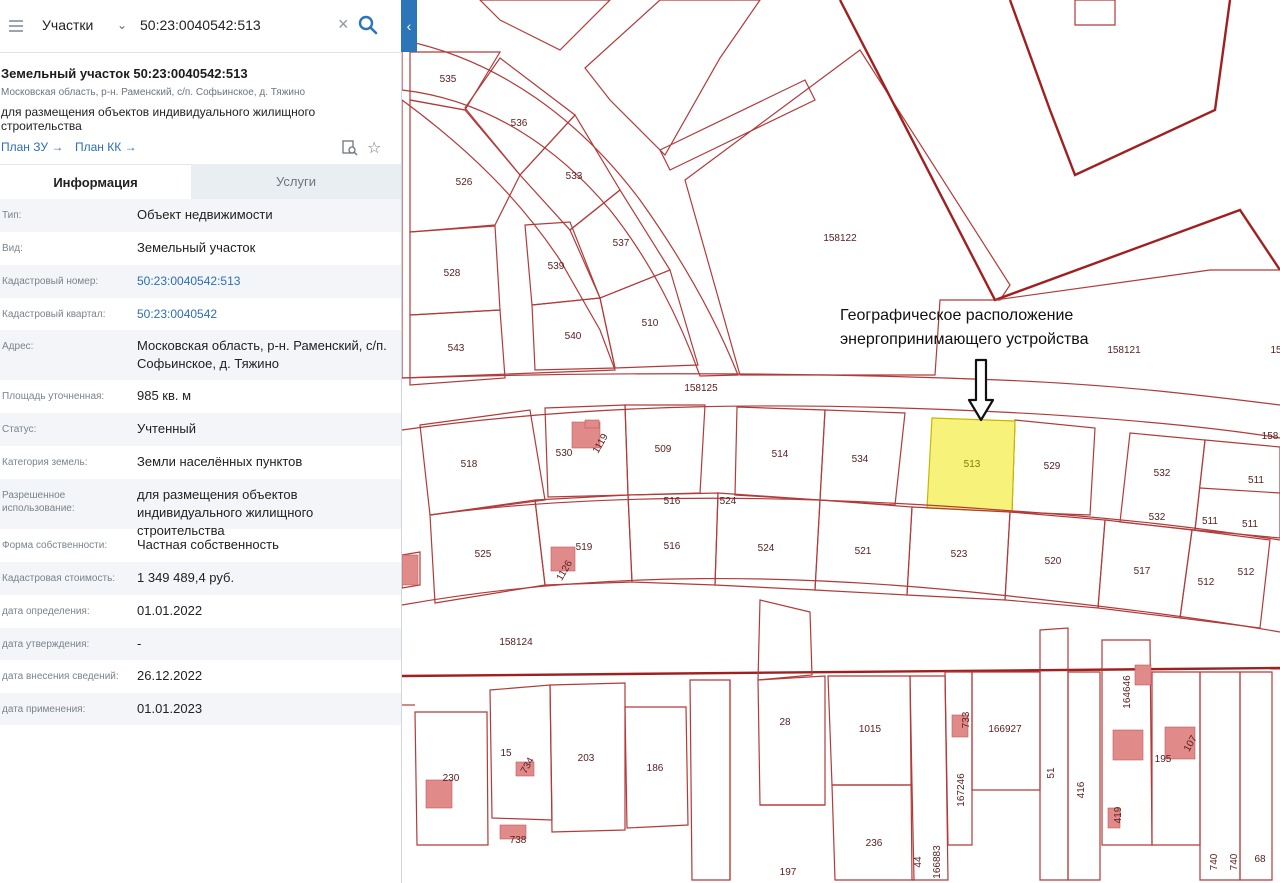  I want to click on info-row: Кадастровый номер: 50:23:0040542:513, so click(200, 281).